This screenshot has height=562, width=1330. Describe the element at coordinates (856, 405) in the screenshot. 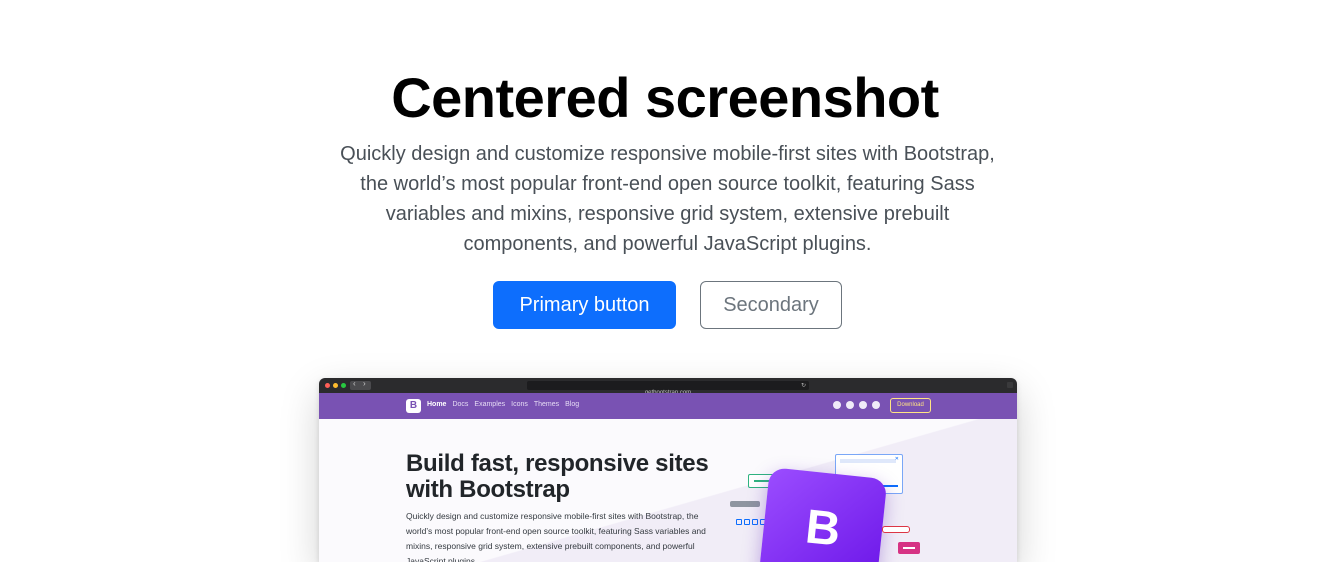

I see `nav-icons` at that location.